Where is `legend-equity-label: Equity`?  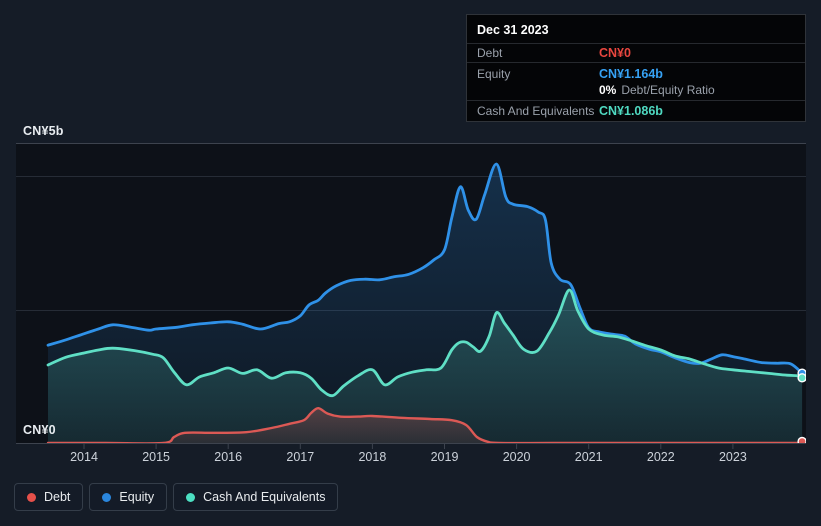
legend-equity-label: Equity is located at coordinates (137, 497).